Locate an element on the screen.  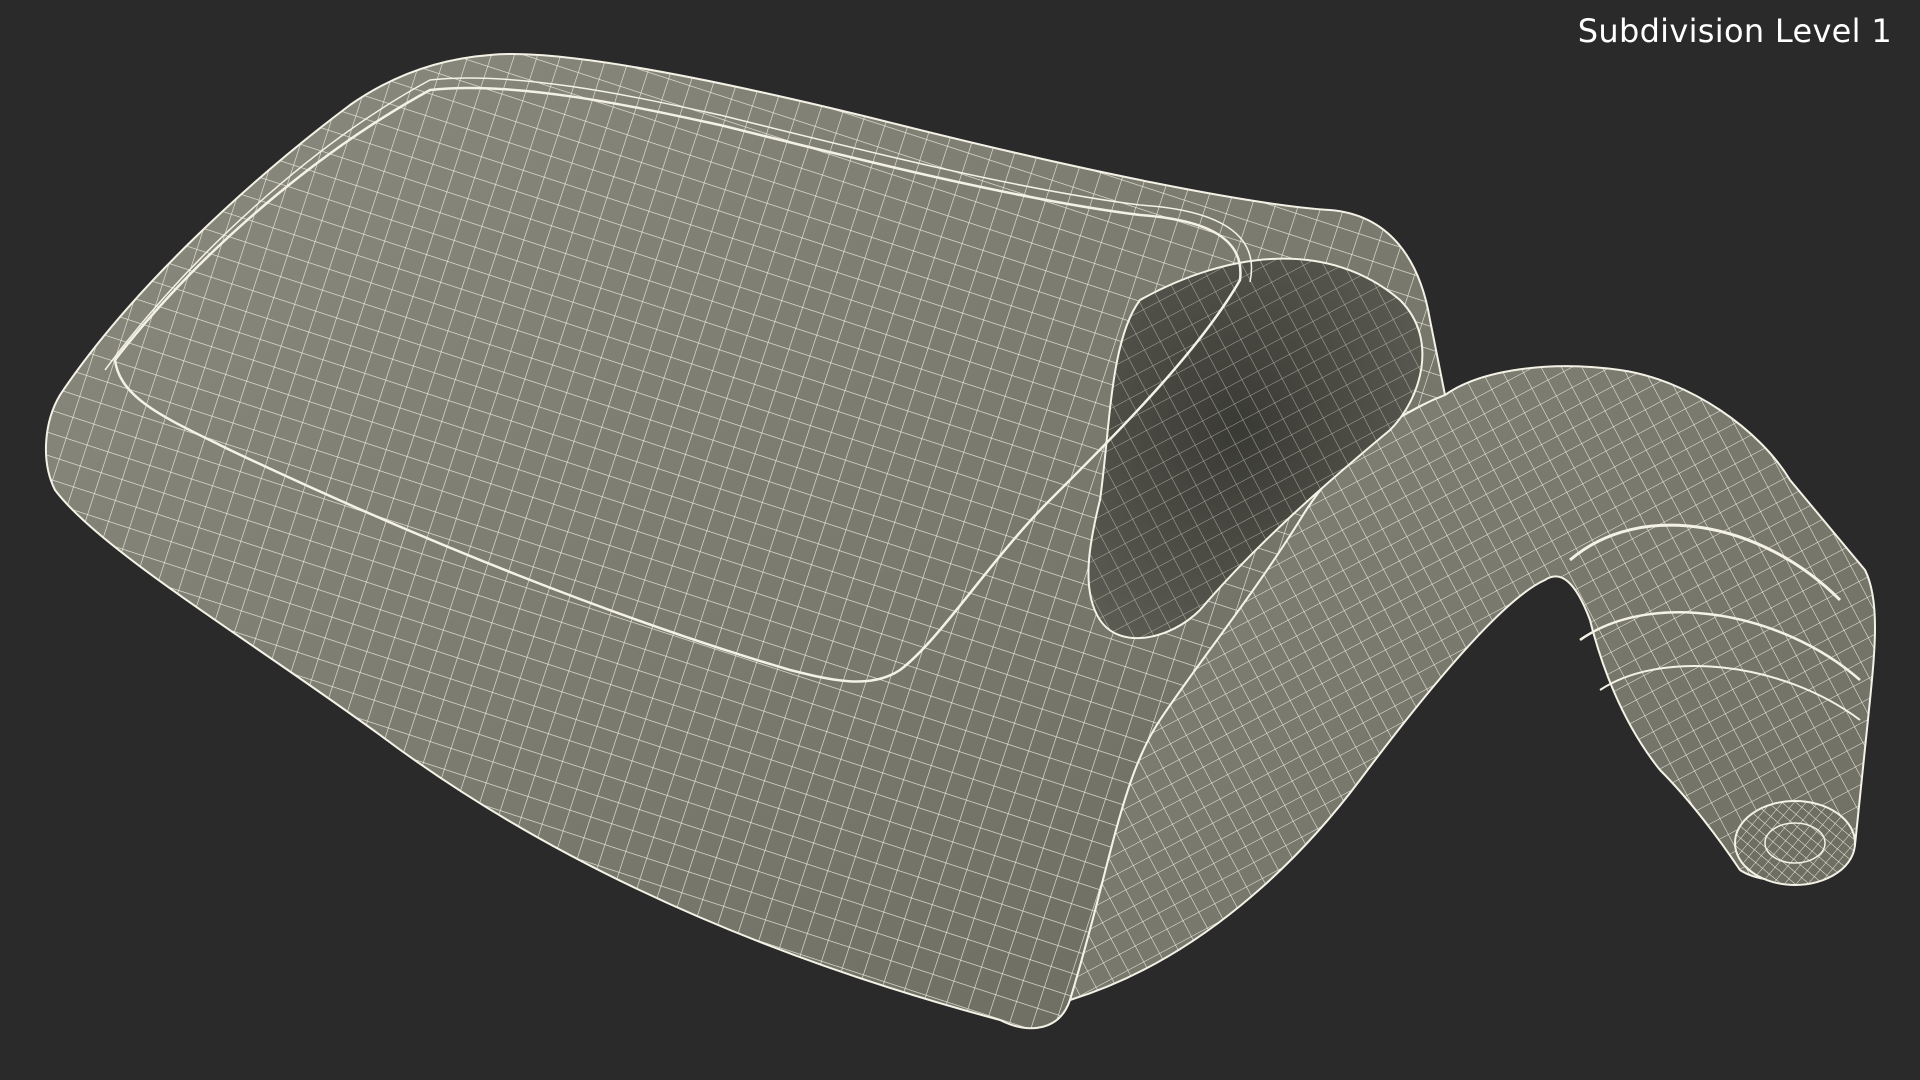
subdivision-level-label: Subdivision Level 1 is located at coordinates (1734, 31).